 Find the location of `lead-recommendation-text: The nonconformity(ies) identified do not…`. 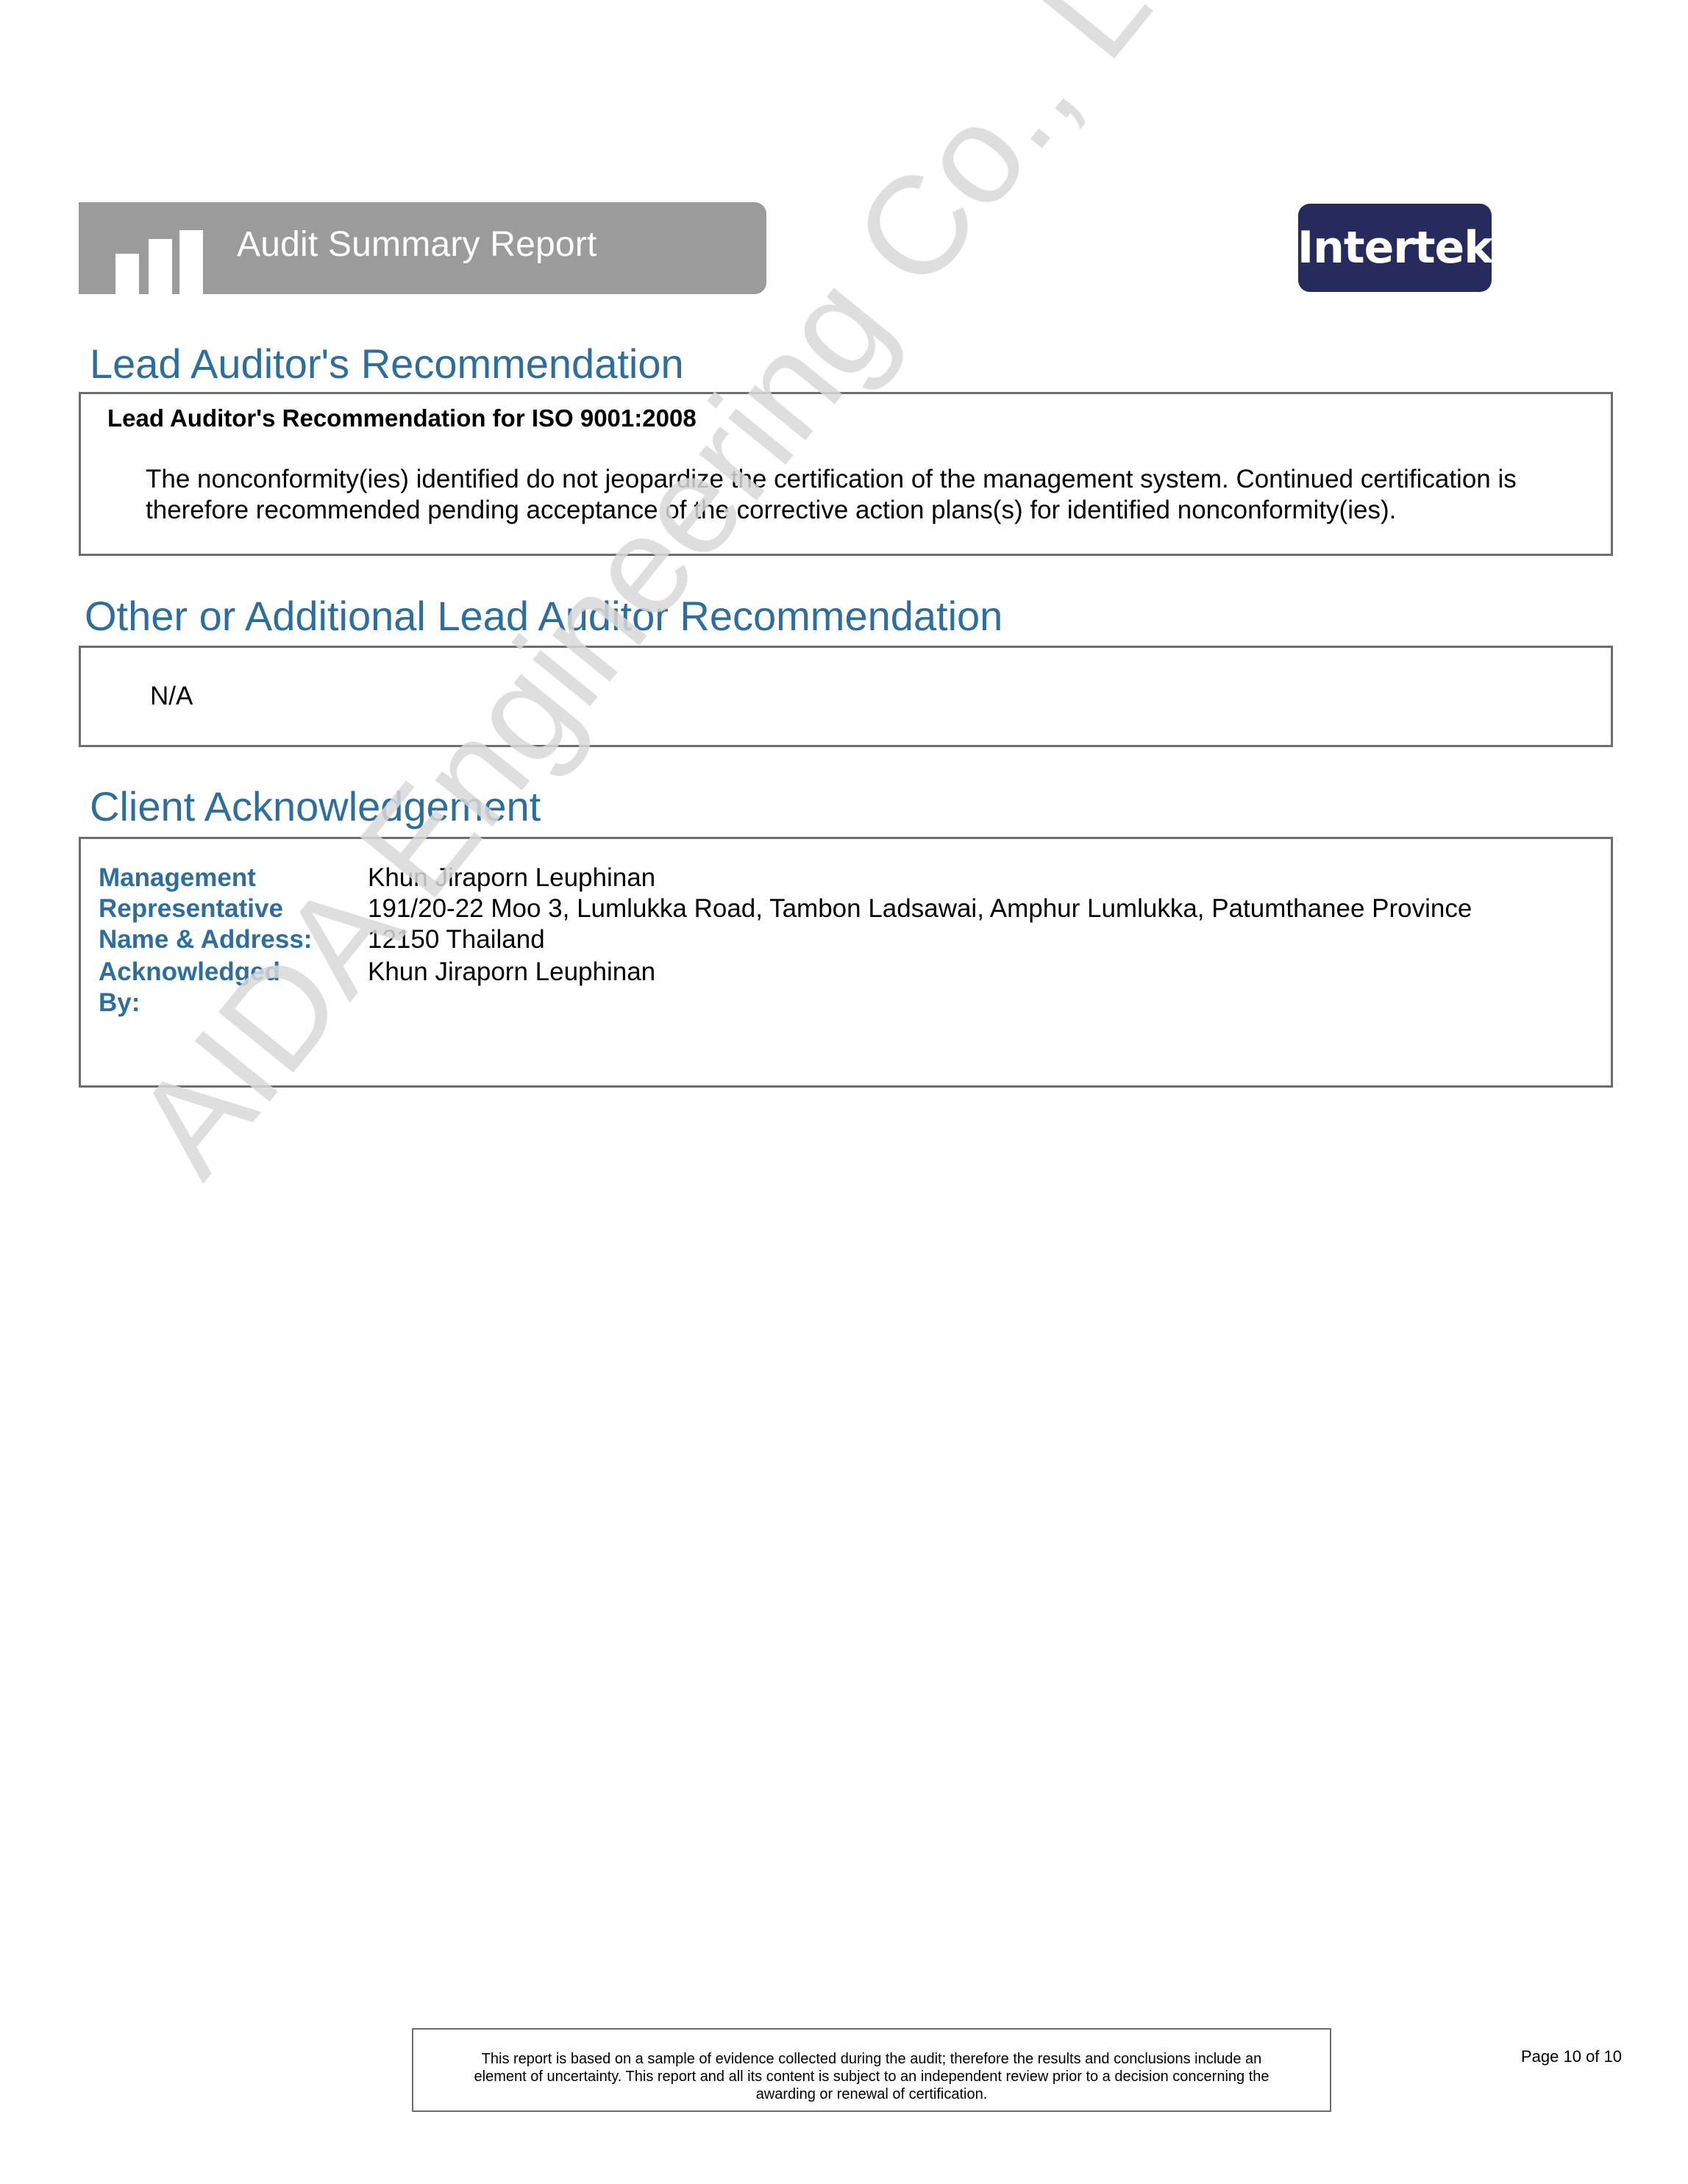

lead-recommendation-text: The nonconformity(ies) identified do not… is located at coordinates (831, 494).